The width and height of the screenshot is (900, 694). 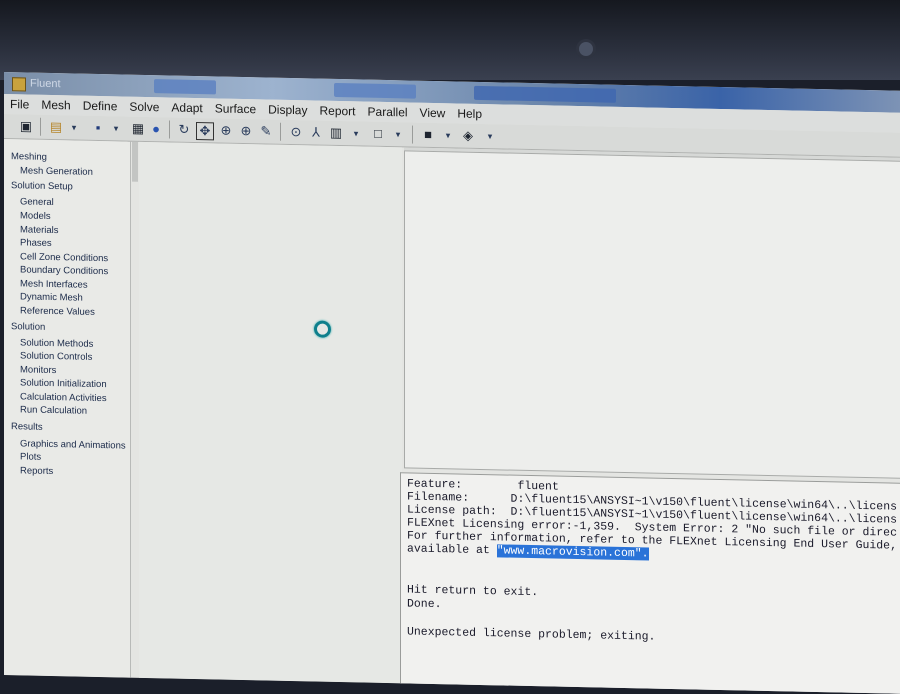 I want to click on menu-surface: Surface, so click(x=235, y=107).